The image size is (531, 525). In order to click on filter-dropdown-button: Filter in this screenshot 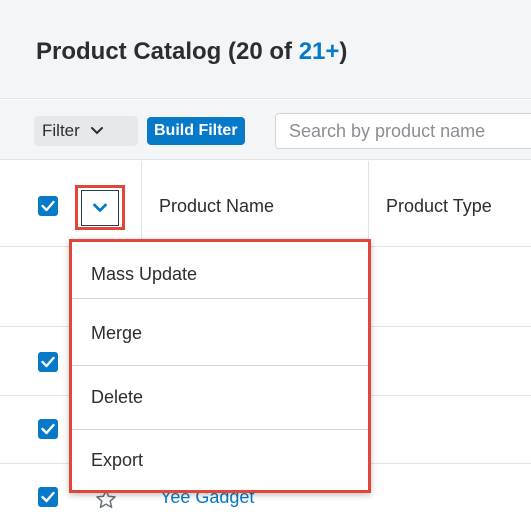, I will do `click(86, 131)`.